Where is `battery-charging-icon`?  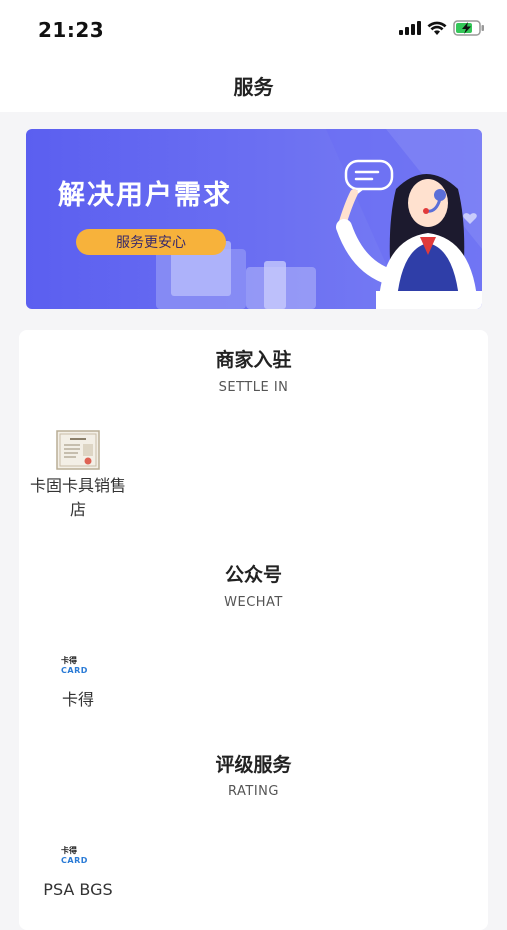 battery-charging-icon is located at coordinates (468, 28).